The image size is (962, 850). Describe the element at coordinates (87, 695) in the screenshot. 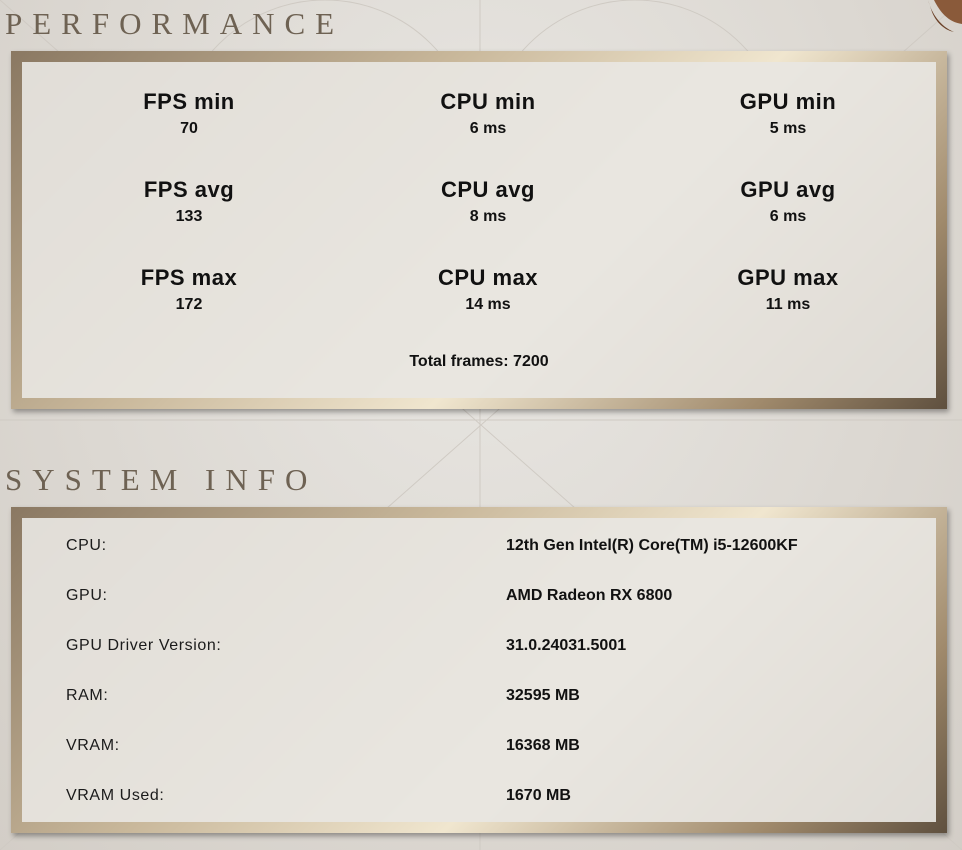

I see `info-label: RAM:` at that location.